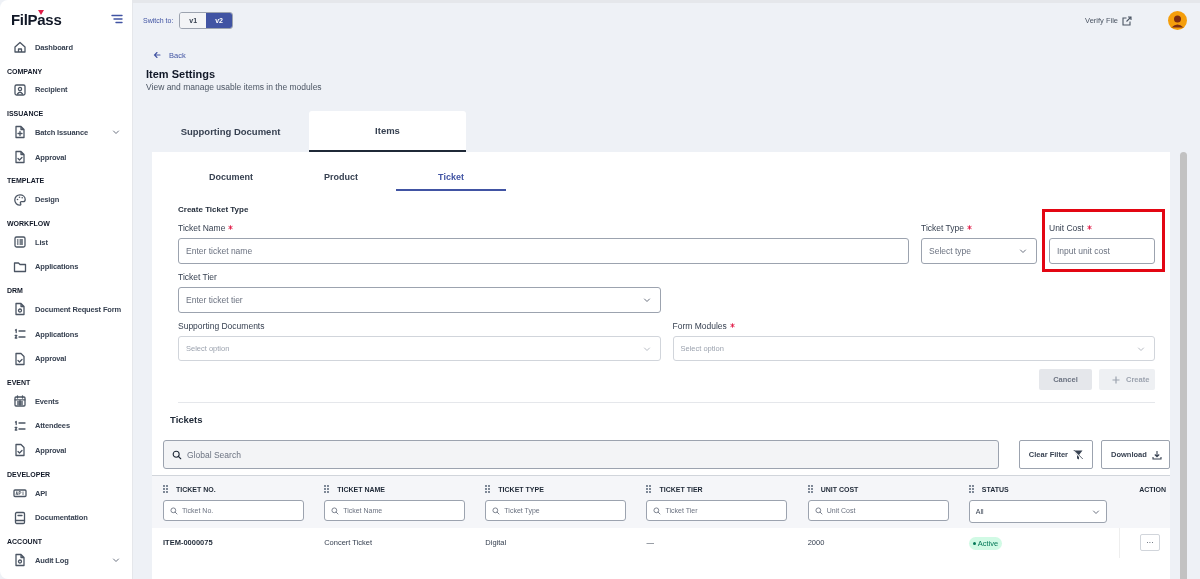 This screenshot has width=1200, height=579. What do you see at coordinates (942, 228) in the screenshot?
I see `field-label: Ticket Type` at bounding box center [942, 228].